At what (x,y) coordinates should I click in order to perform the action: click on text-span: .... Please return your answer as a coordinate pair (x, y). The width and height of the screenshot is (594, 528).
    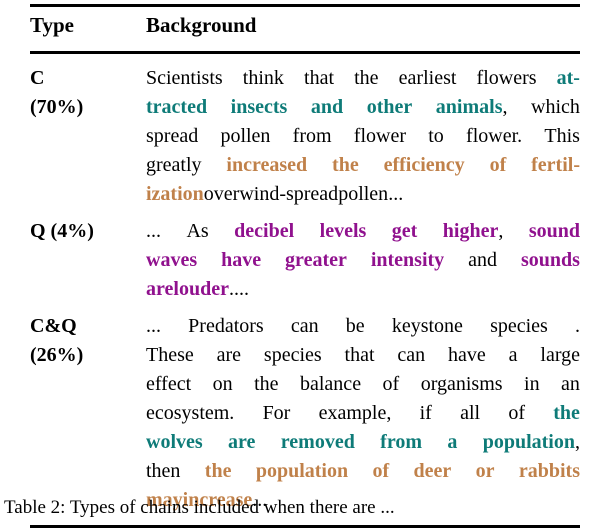
    Looking at the image, I should click on (153, 326).